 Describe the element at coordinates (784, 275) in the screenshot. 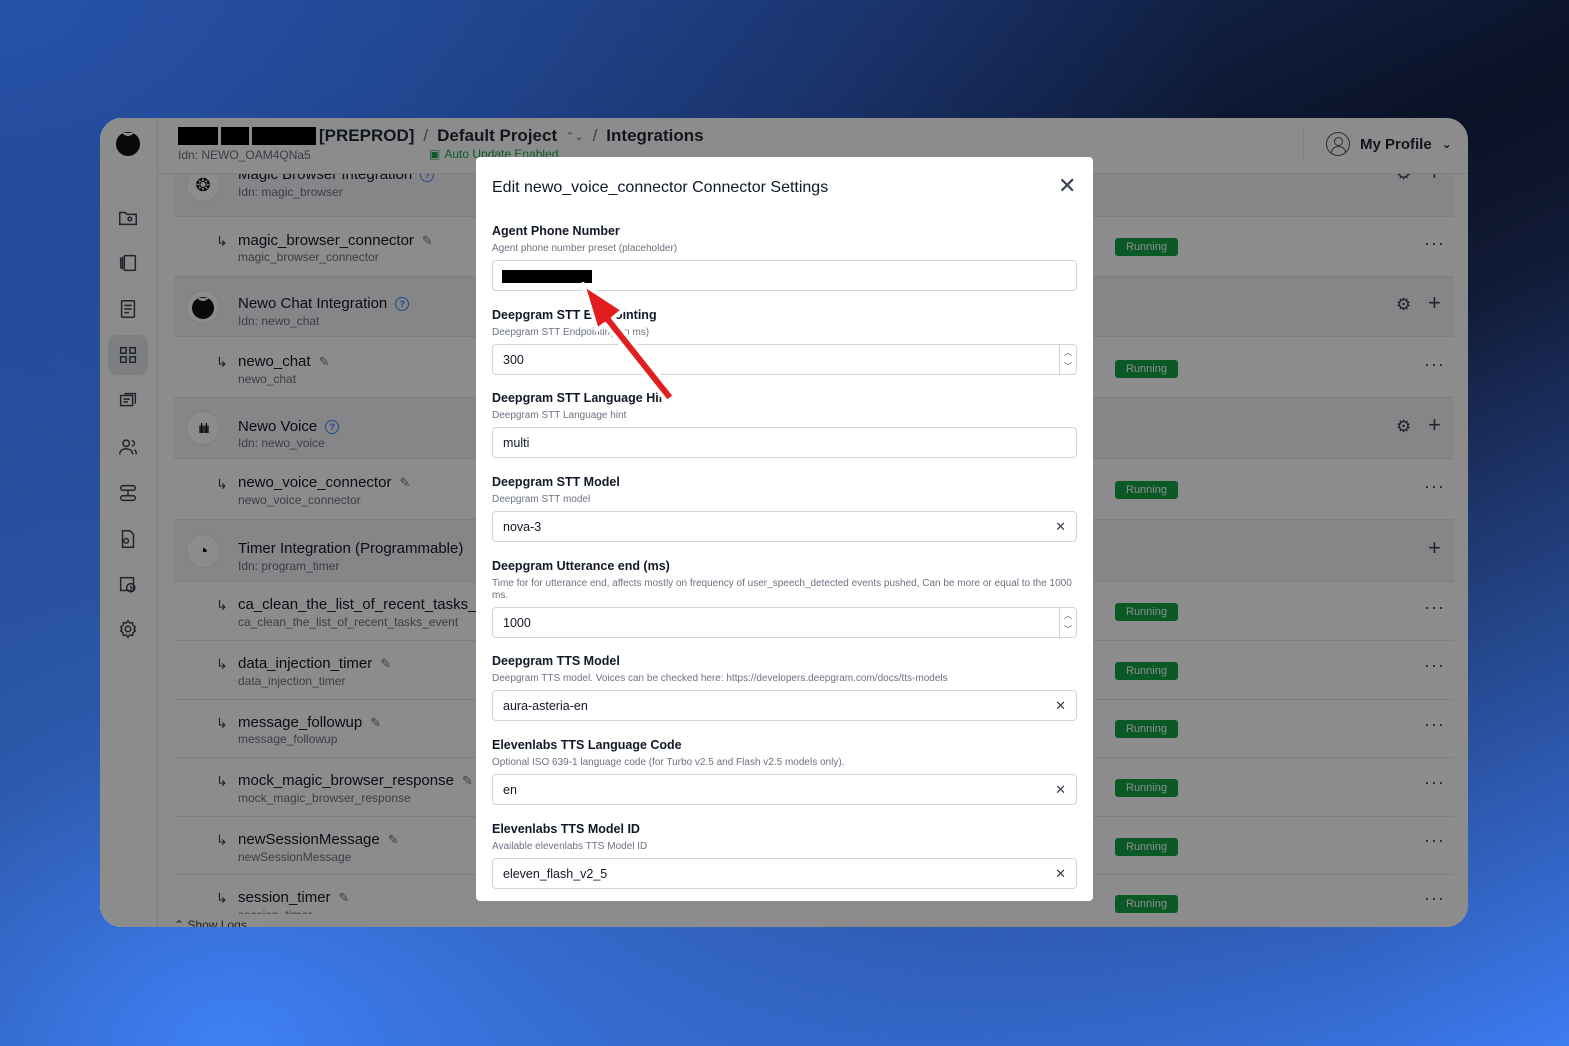

I see `agent-phone-input` at that location.